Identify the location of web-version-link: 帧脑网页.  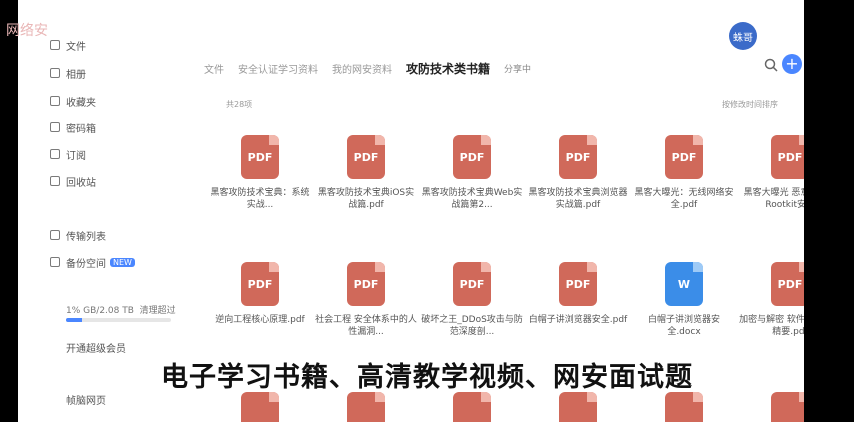
(86, 399).